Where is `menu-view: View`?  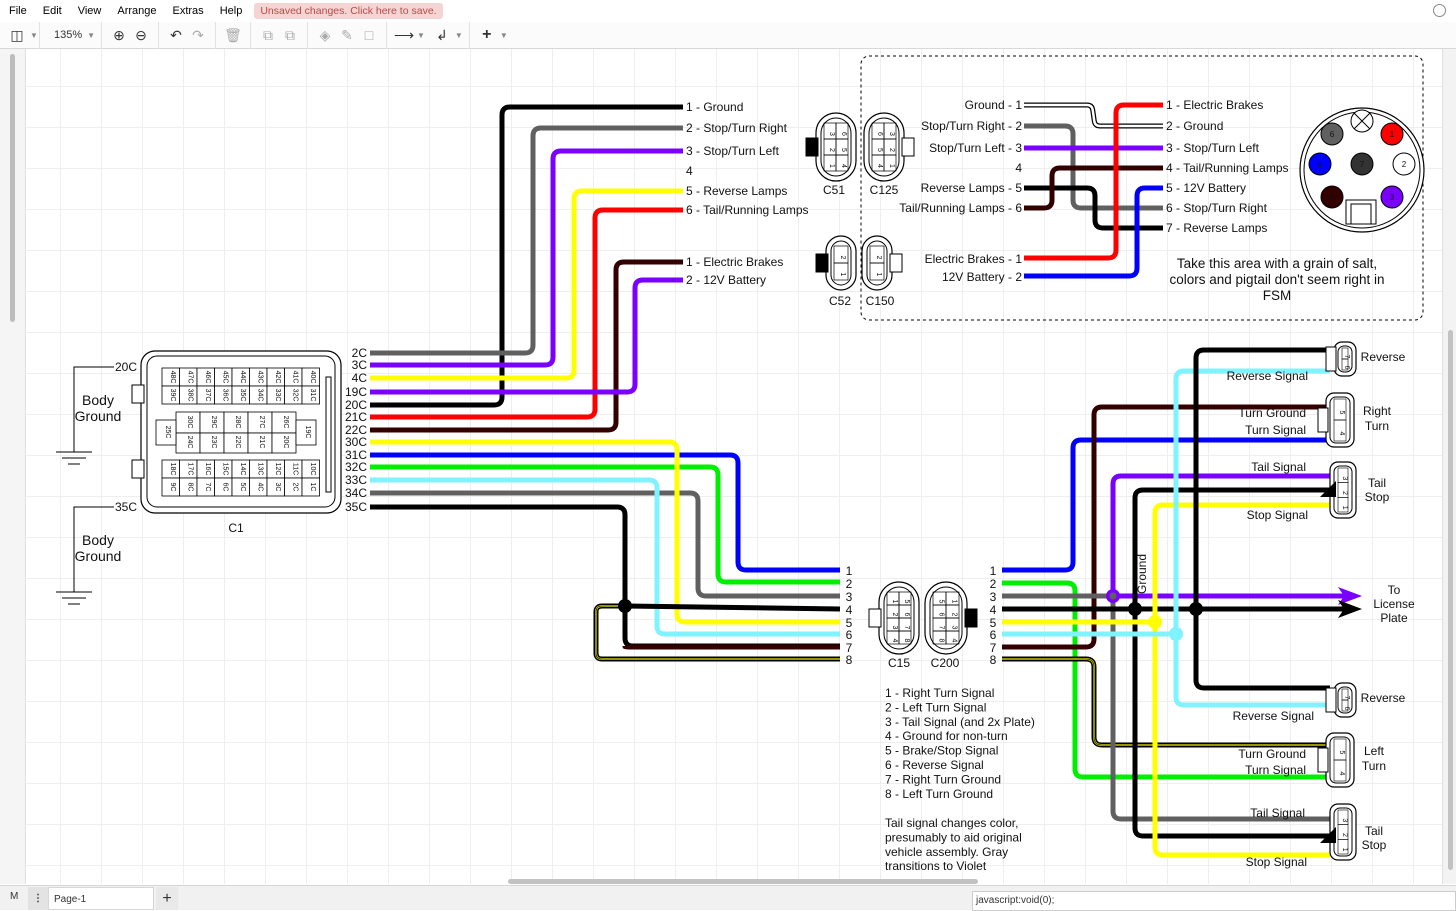
menu-view: View is located at coordinates (90, 11).